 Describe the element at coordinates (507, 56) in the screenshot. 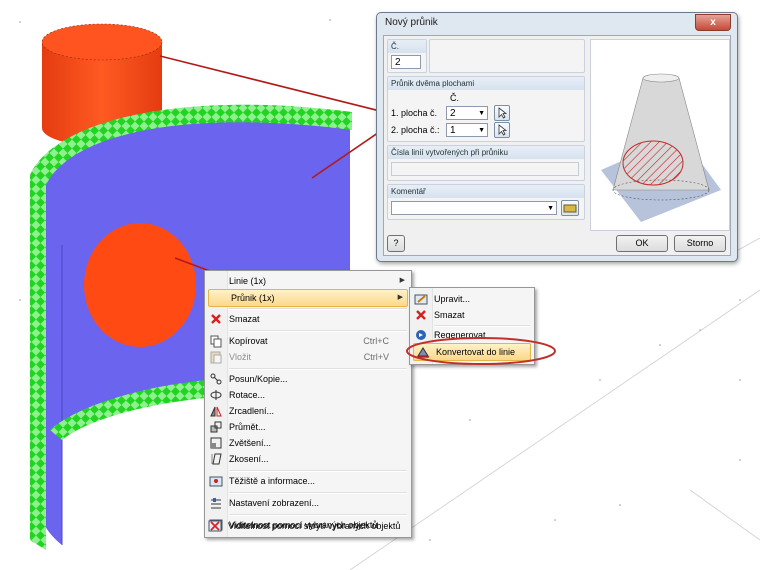

I see `group-no-spacer` at that location.